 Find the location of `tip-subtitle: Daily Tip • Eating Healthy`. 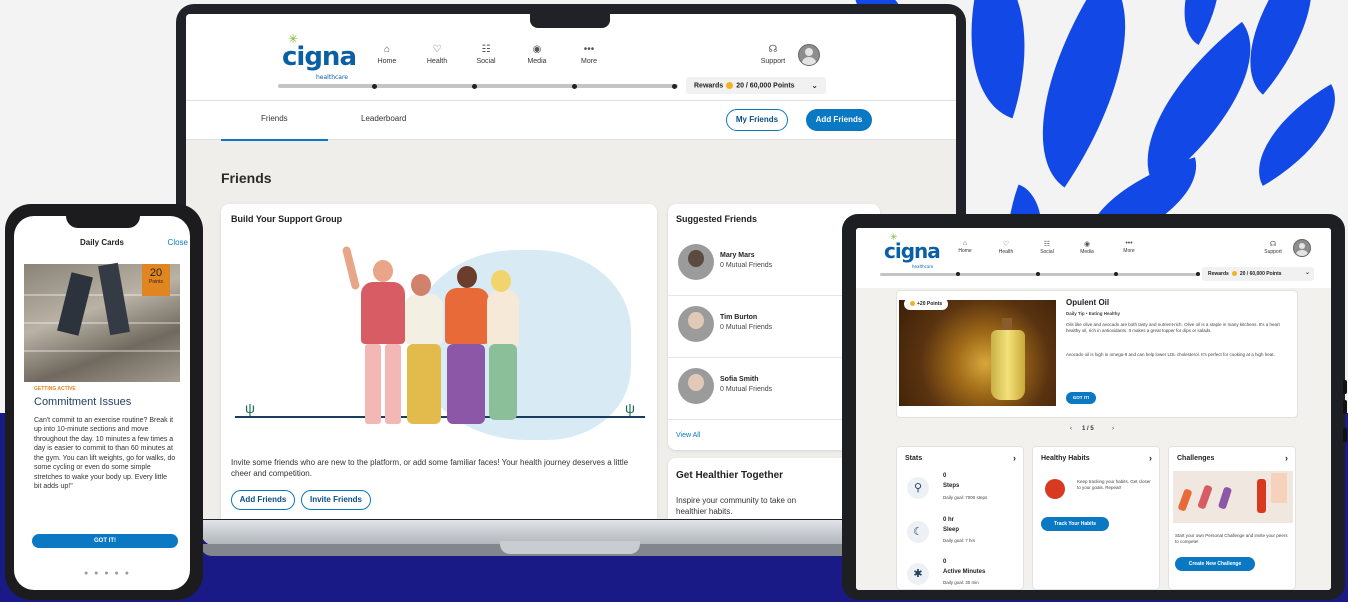

tip-subtitle: Daily Tip • Eating Healthy is located at coordinates (1093, 313).